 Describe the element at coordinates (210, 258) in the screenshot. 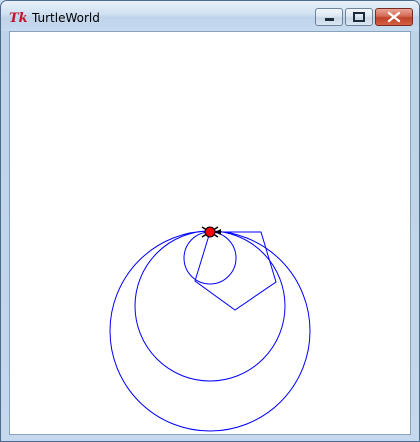

I see `small-circle` at that location.